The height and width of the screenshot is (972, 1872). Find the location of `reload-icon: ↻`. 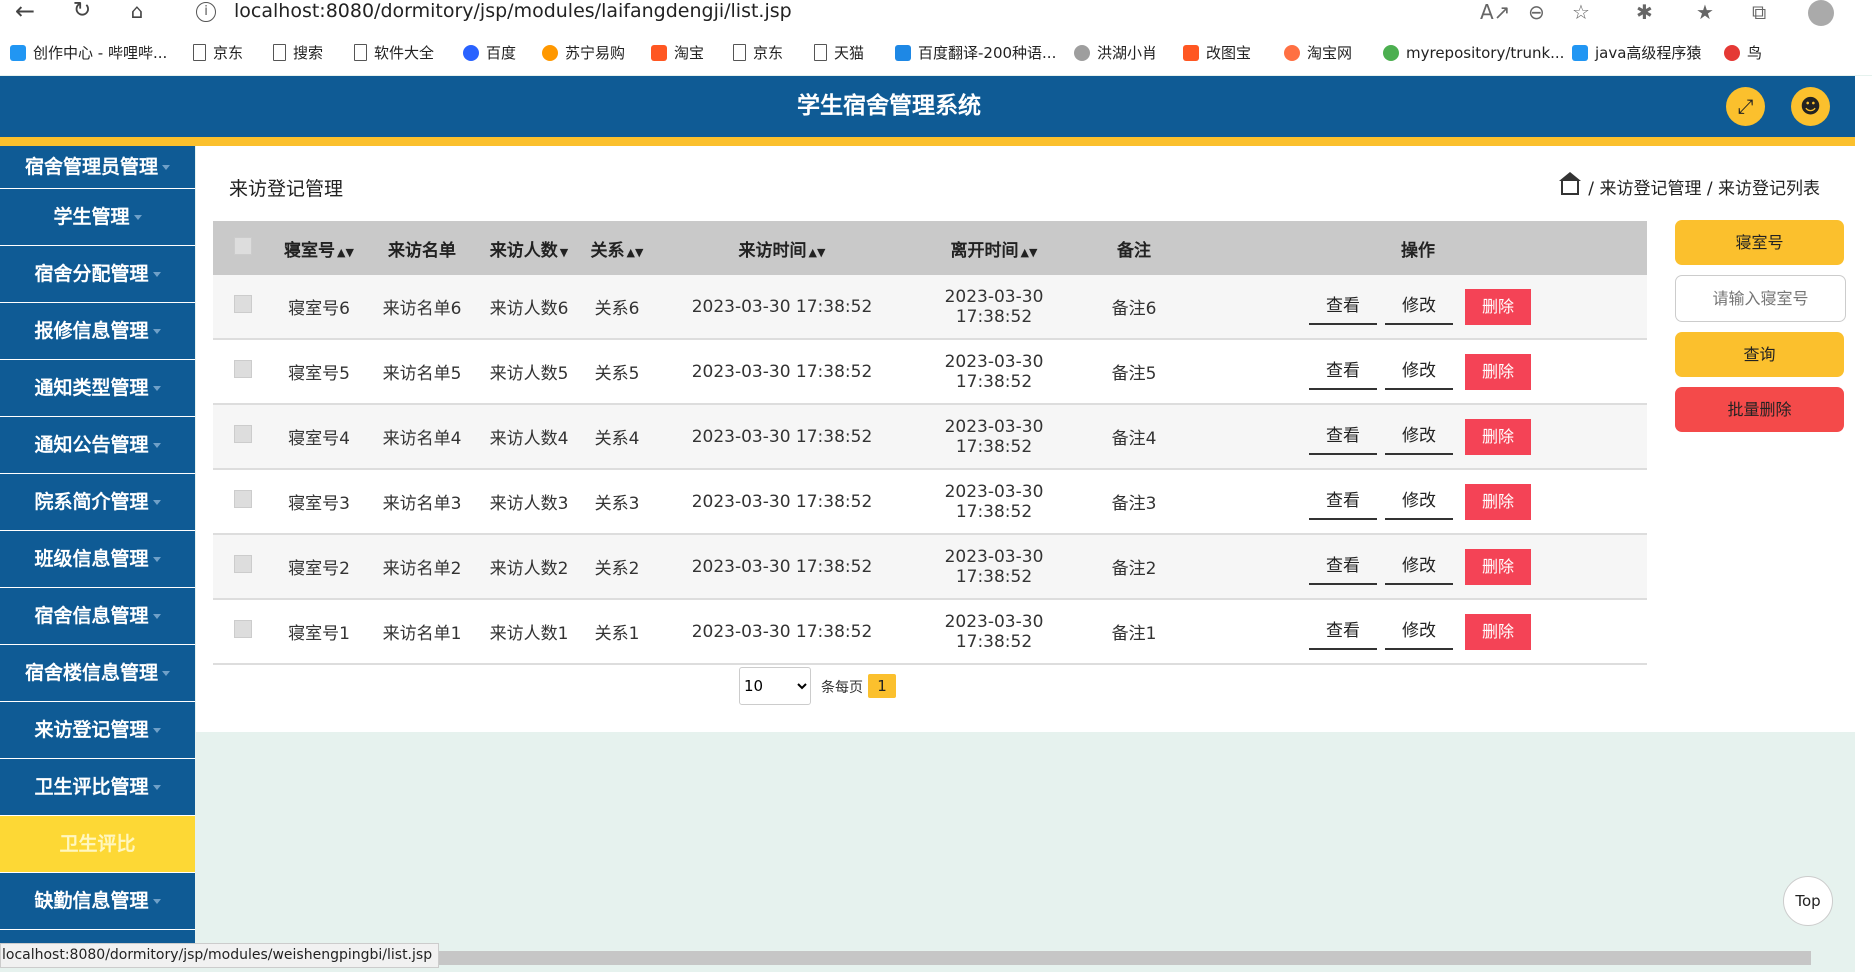

reload-icon: ↻ is located at coordinates (82, 12).